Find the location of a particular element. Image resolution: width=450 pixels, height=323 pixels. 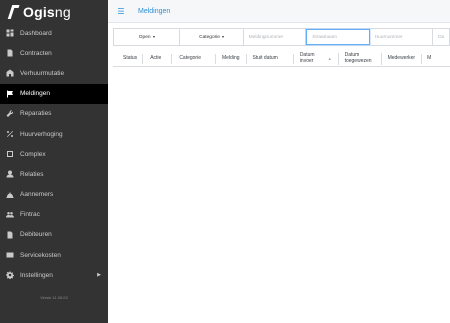

column-actie: Actie is located at coordinates (158, 58).